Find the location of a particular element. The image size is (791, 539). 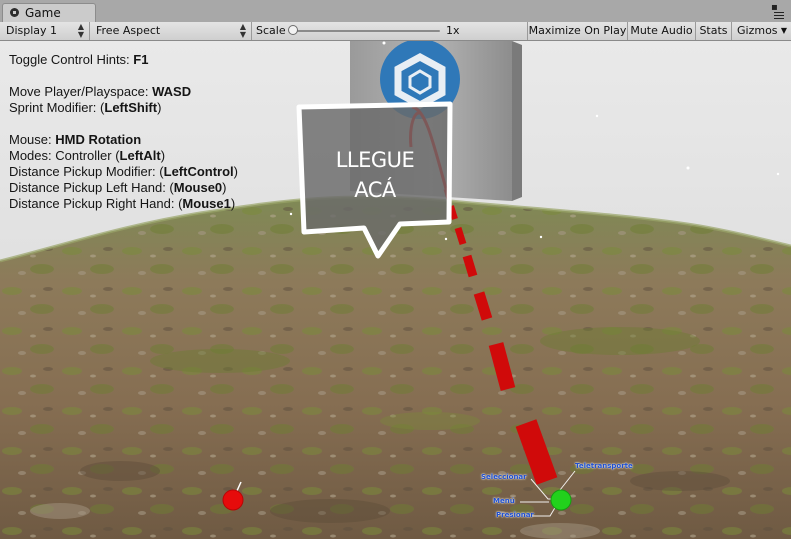

hint-line: Modes: Controller (LeftAlt) is located at coordinates (123, 156).